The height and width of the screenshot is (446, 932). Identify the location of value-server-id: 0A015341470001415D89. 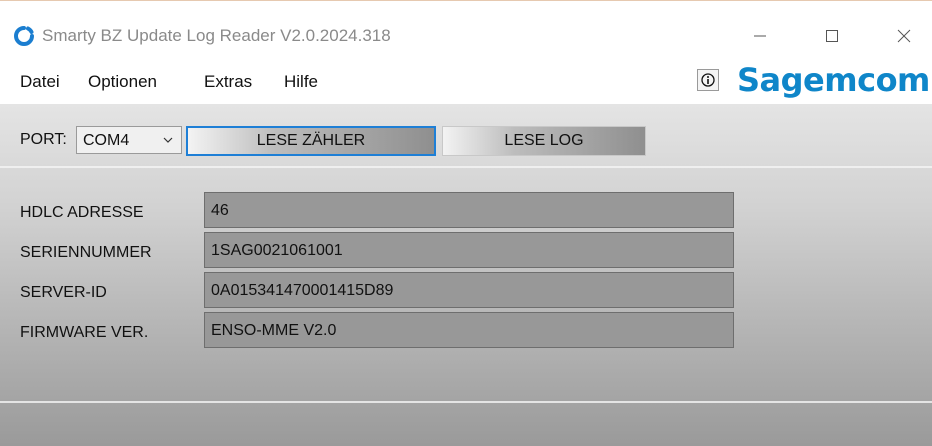
(302, 290).